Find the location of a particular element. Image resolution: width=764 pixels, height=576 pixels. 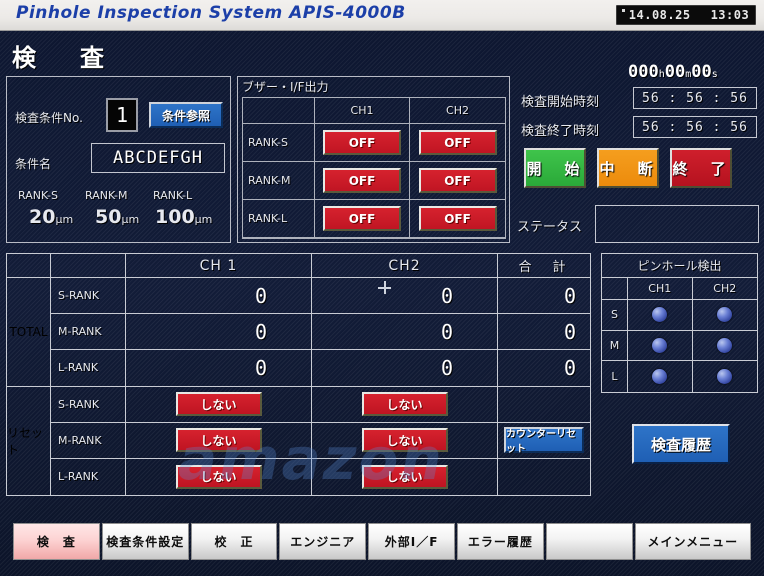

counter-total-s-sum-cell: 0 is located at coordinates (544, 296).